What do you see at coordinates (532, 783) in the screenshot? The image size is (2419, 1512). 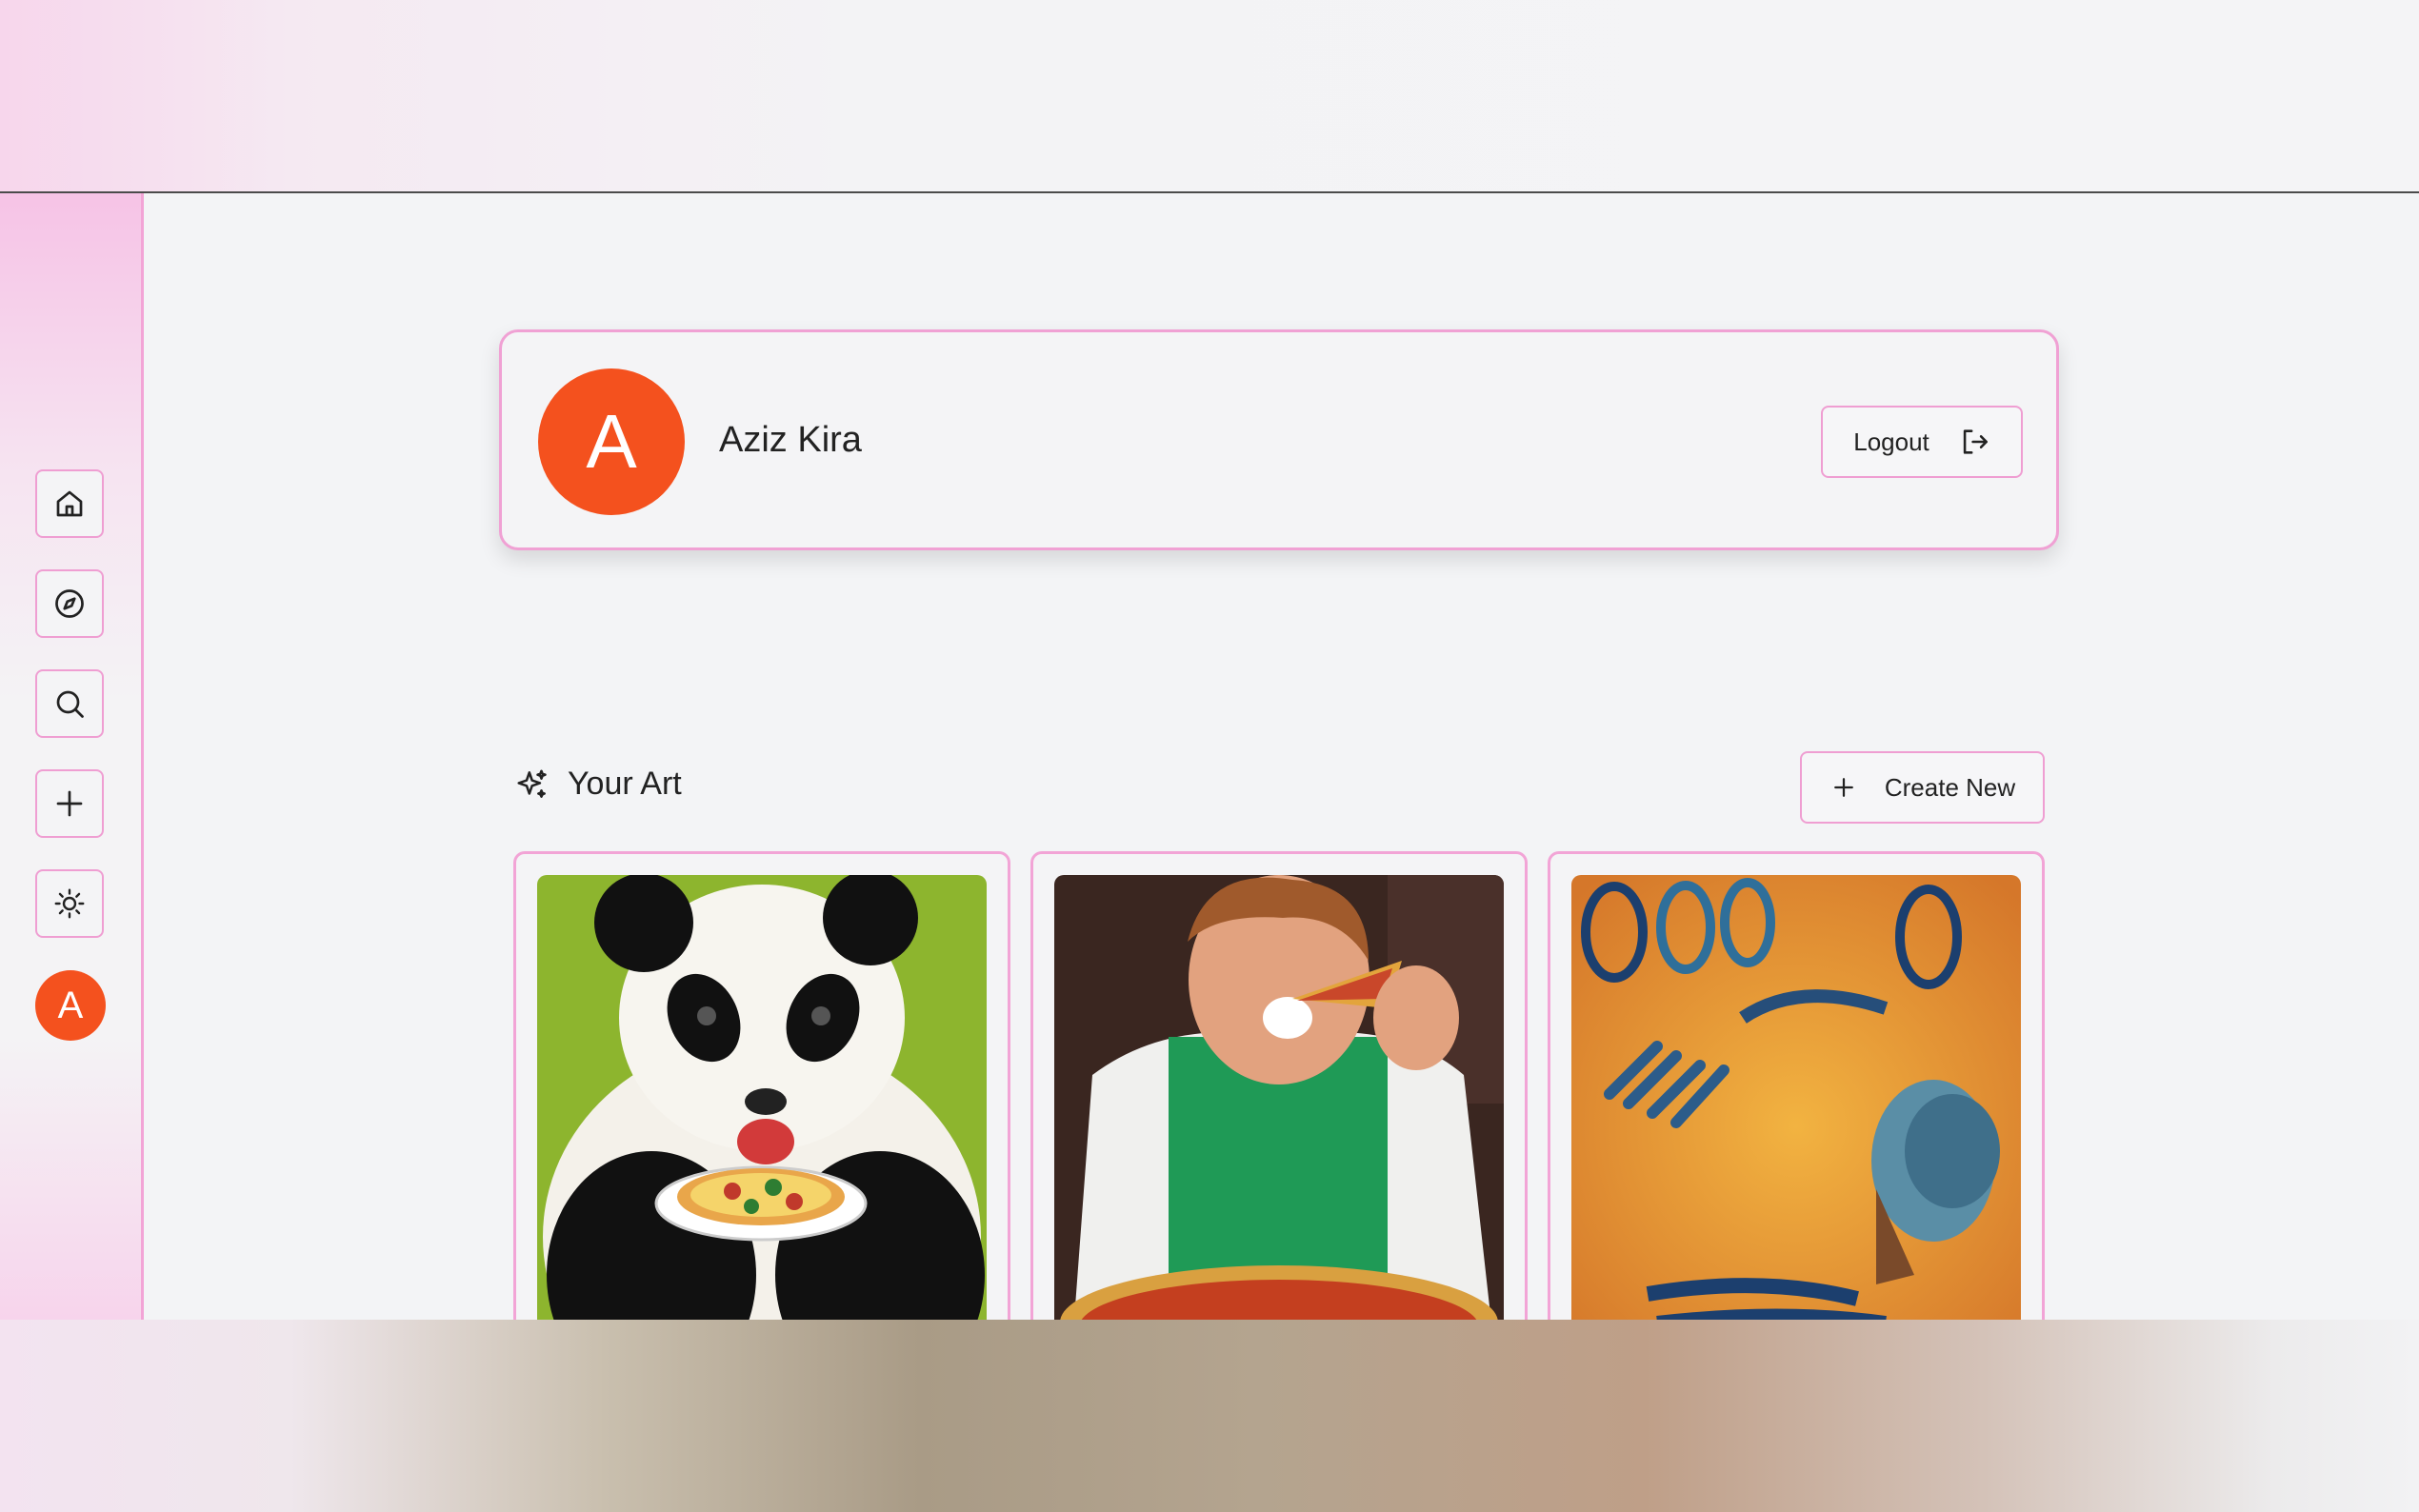 I see `sparkles-icon` at bounding box center [532, 783].